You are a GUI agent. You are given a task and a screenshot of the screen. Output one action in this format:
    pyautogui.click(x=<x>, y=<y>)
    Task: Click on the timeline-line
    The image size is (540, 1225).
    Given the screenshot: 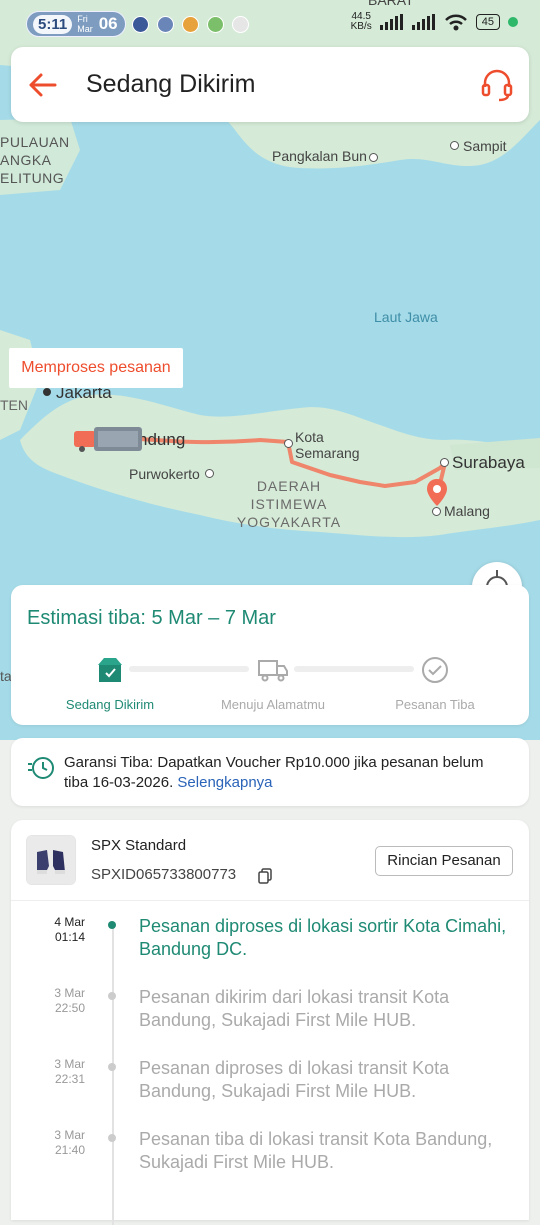 What is the action you would take?
    pyautogui.click(x=113, y=1075)
    